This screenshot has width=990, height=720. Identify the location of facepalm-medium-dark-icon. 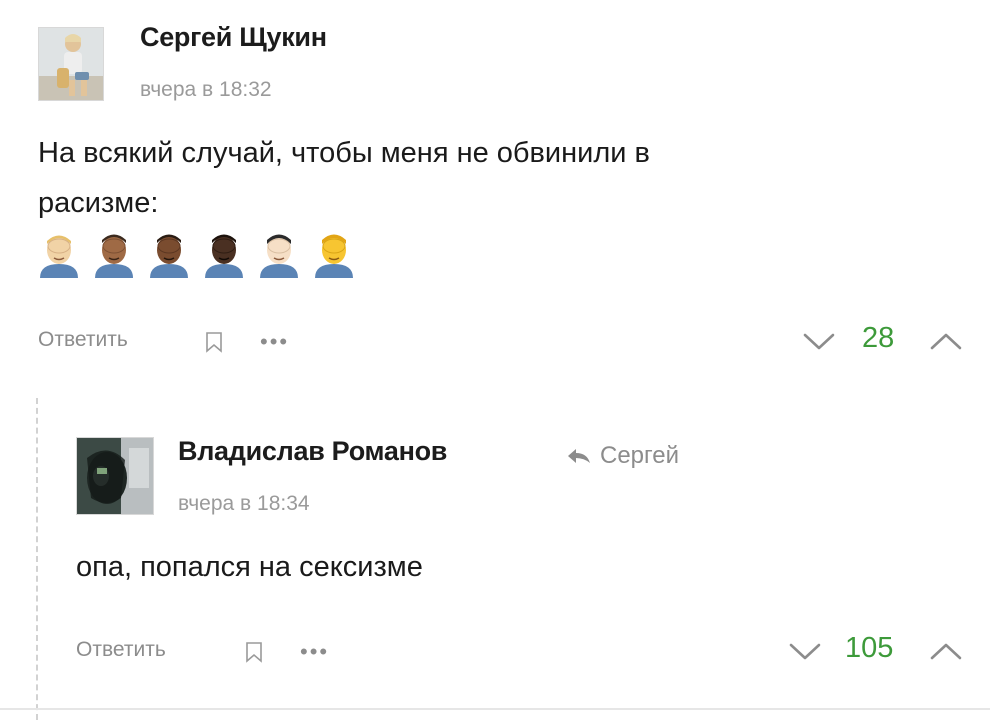
(169, 256).